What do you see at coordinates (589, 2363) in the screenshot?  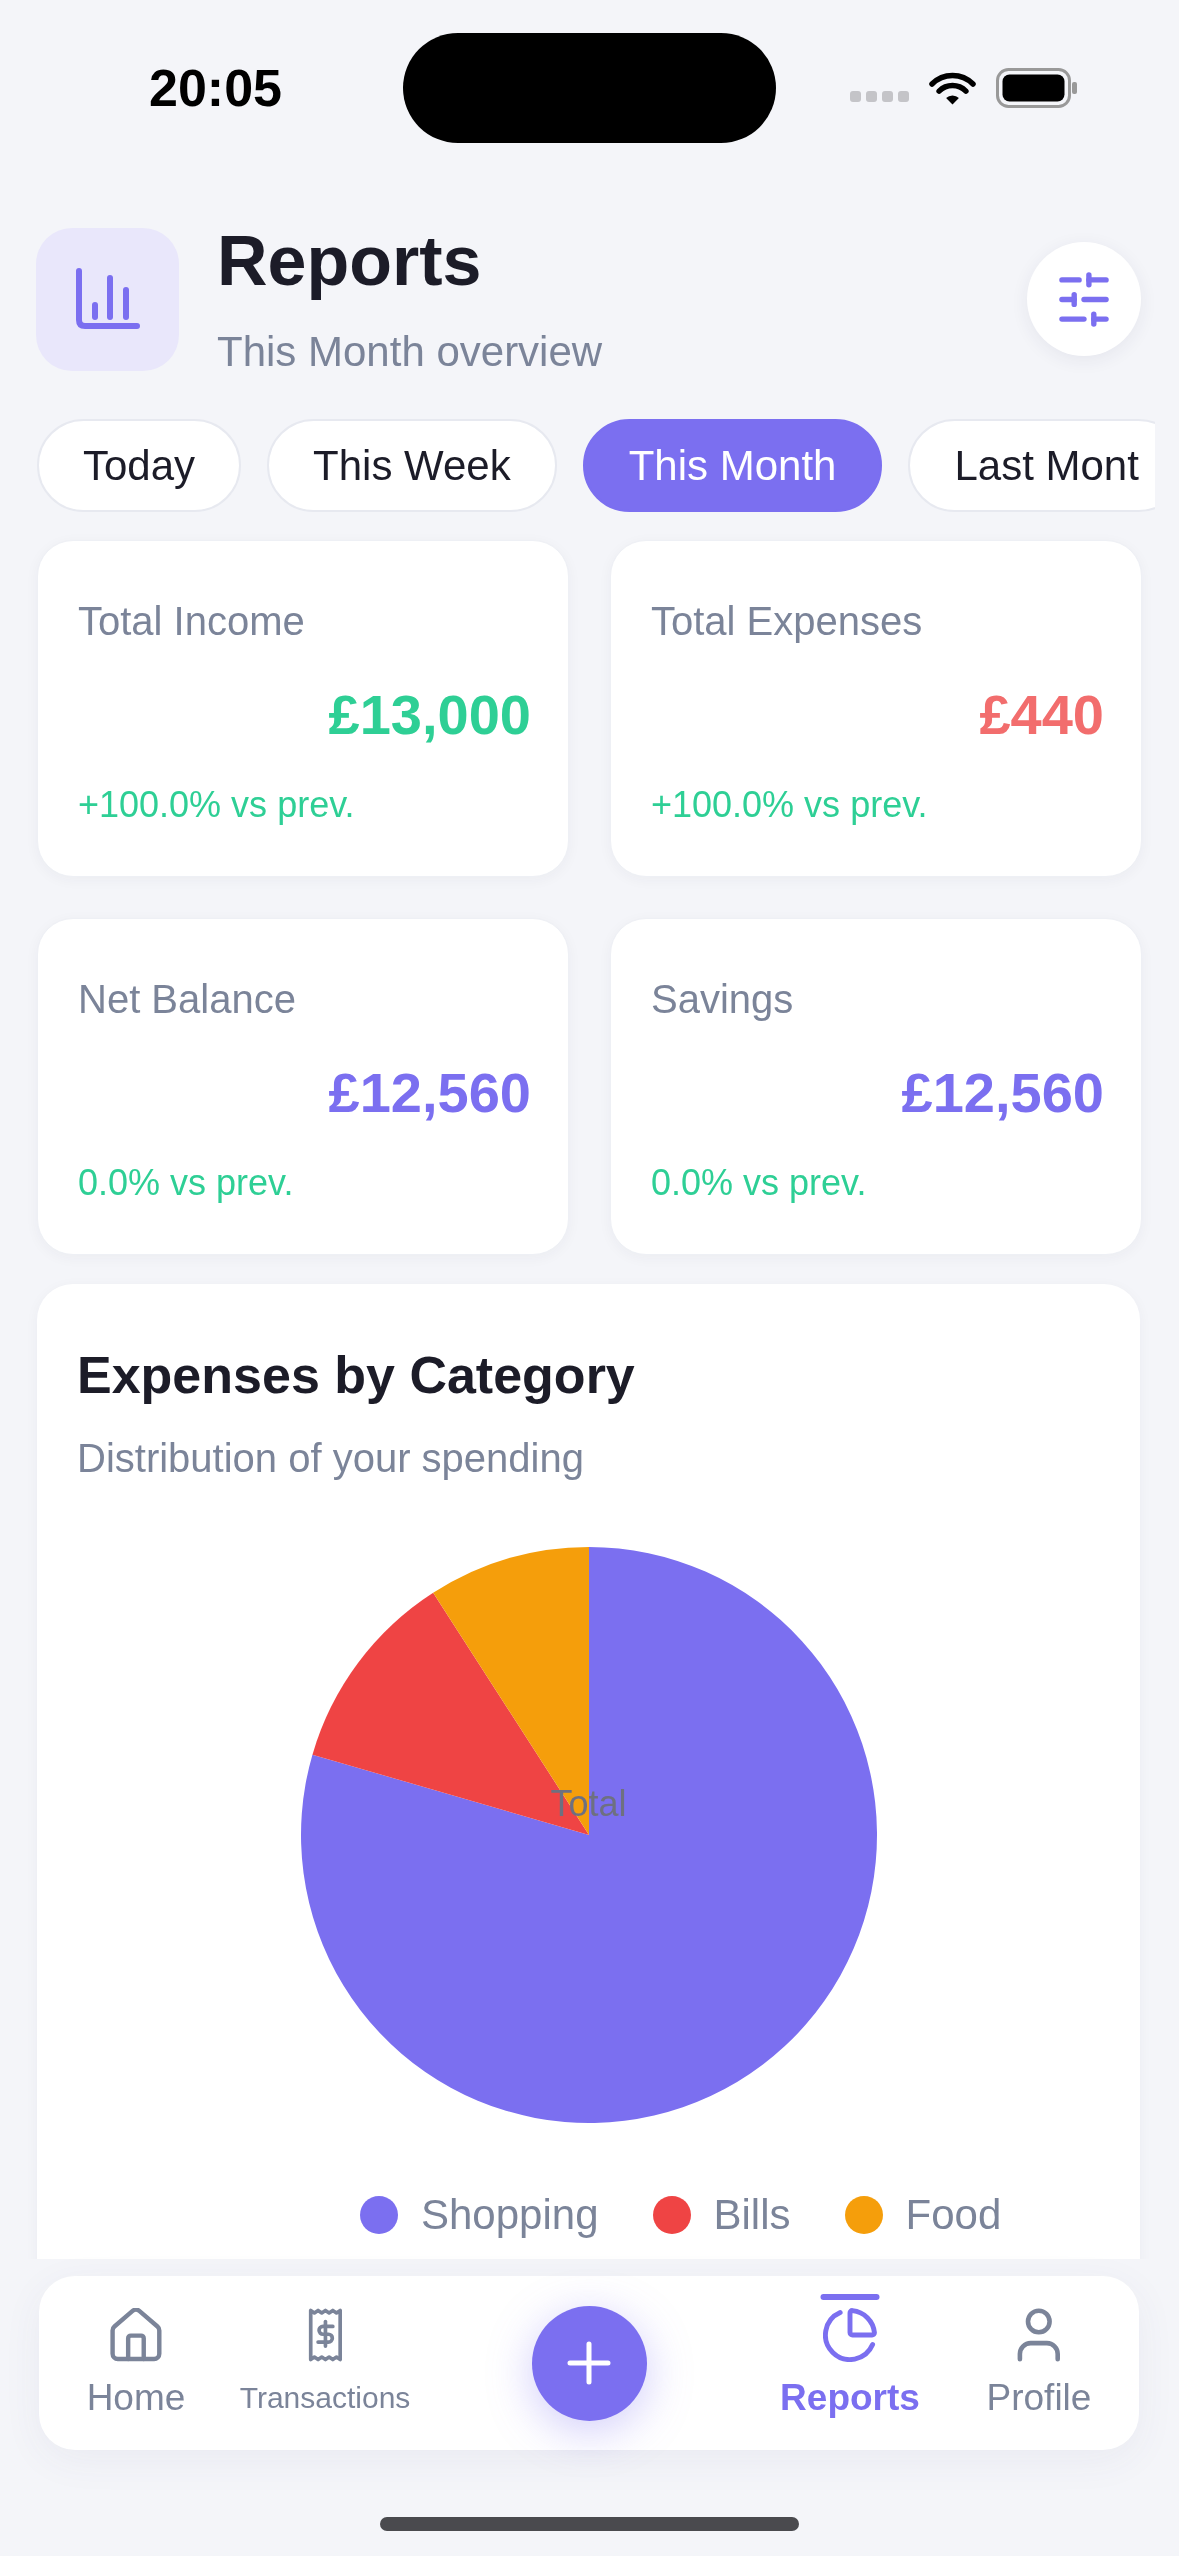 I see `plus-icon` at bounding box center [589, 2363].